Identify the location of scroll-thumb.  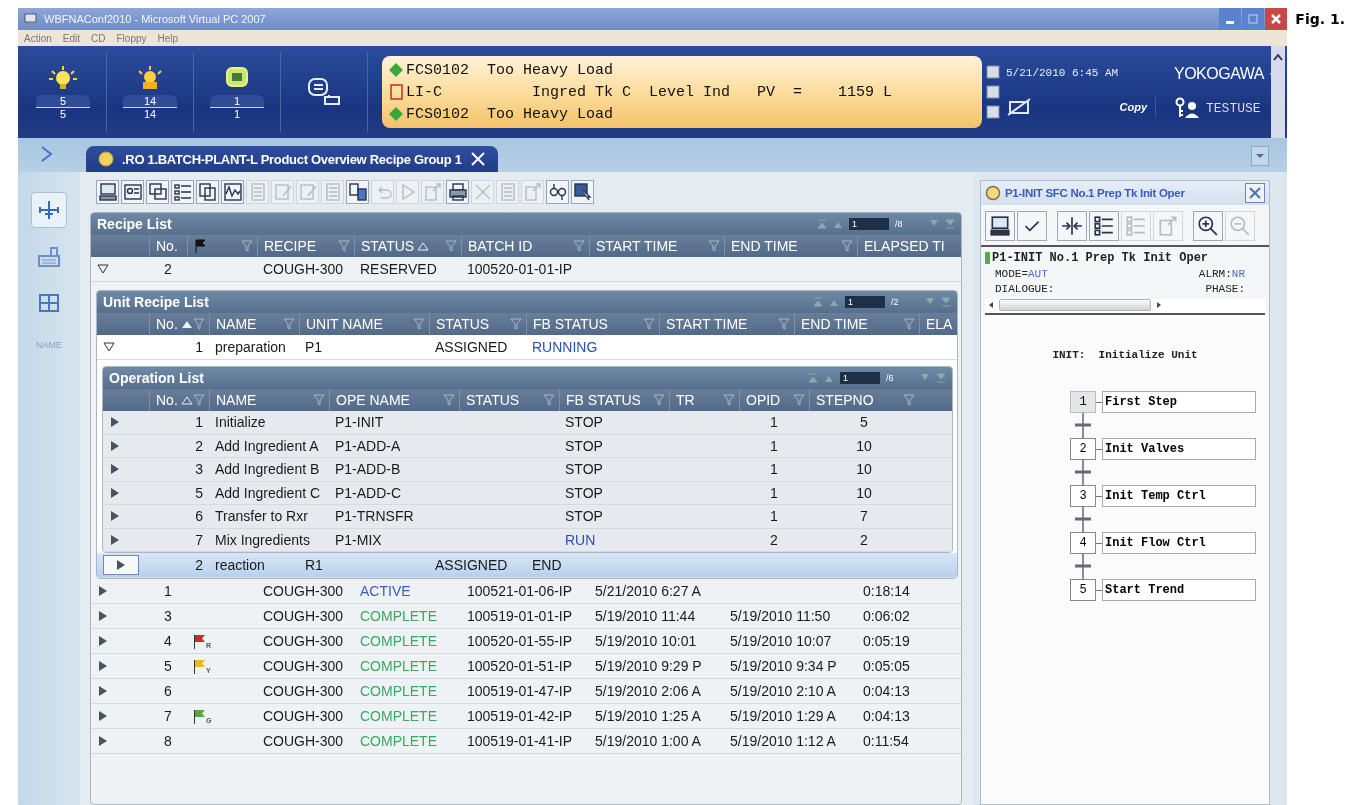
(1075, 305).